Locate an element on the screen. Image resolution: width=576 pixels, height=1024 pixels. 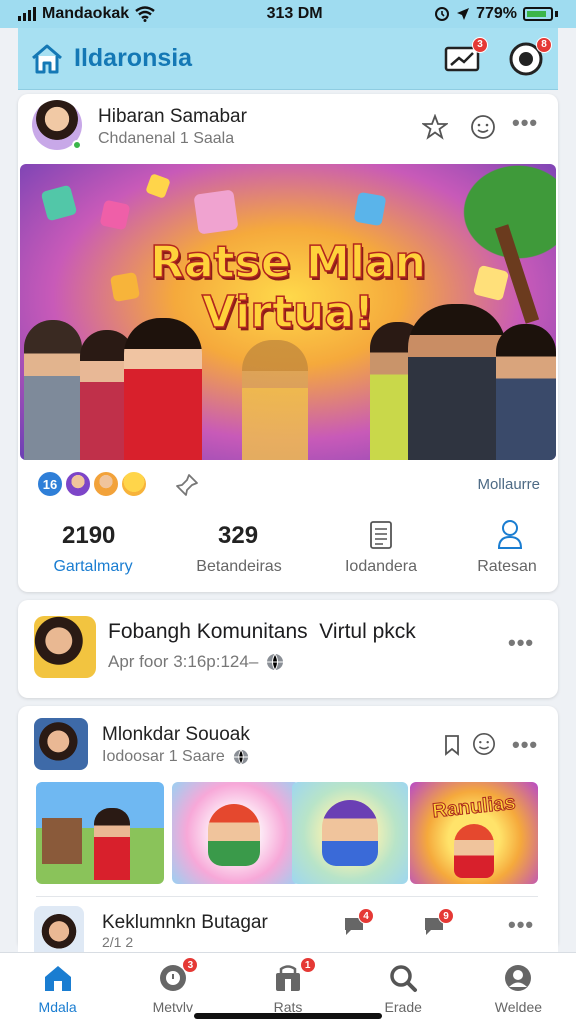
home-indicator is located at coordinates (288, 1016).